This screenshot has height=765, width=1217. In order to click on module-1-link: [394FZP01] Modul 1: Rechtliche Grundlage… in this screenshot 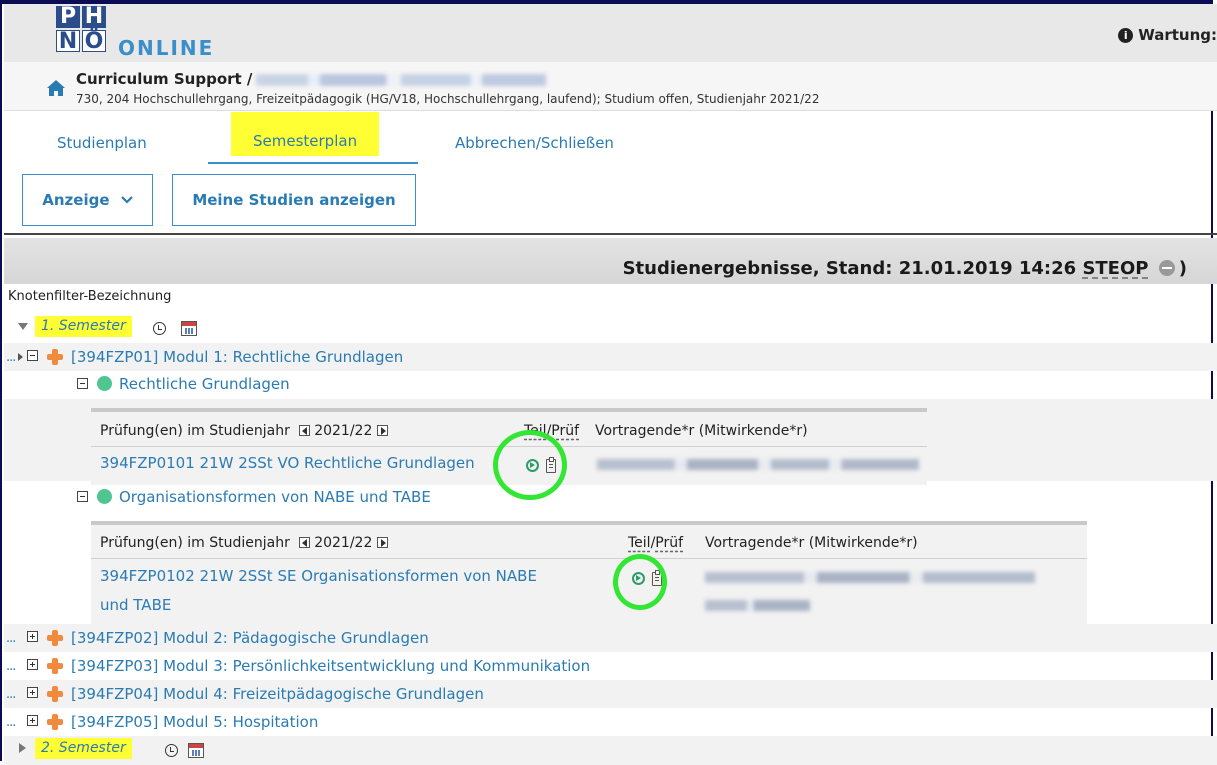, I will do `click(237, 357)`.